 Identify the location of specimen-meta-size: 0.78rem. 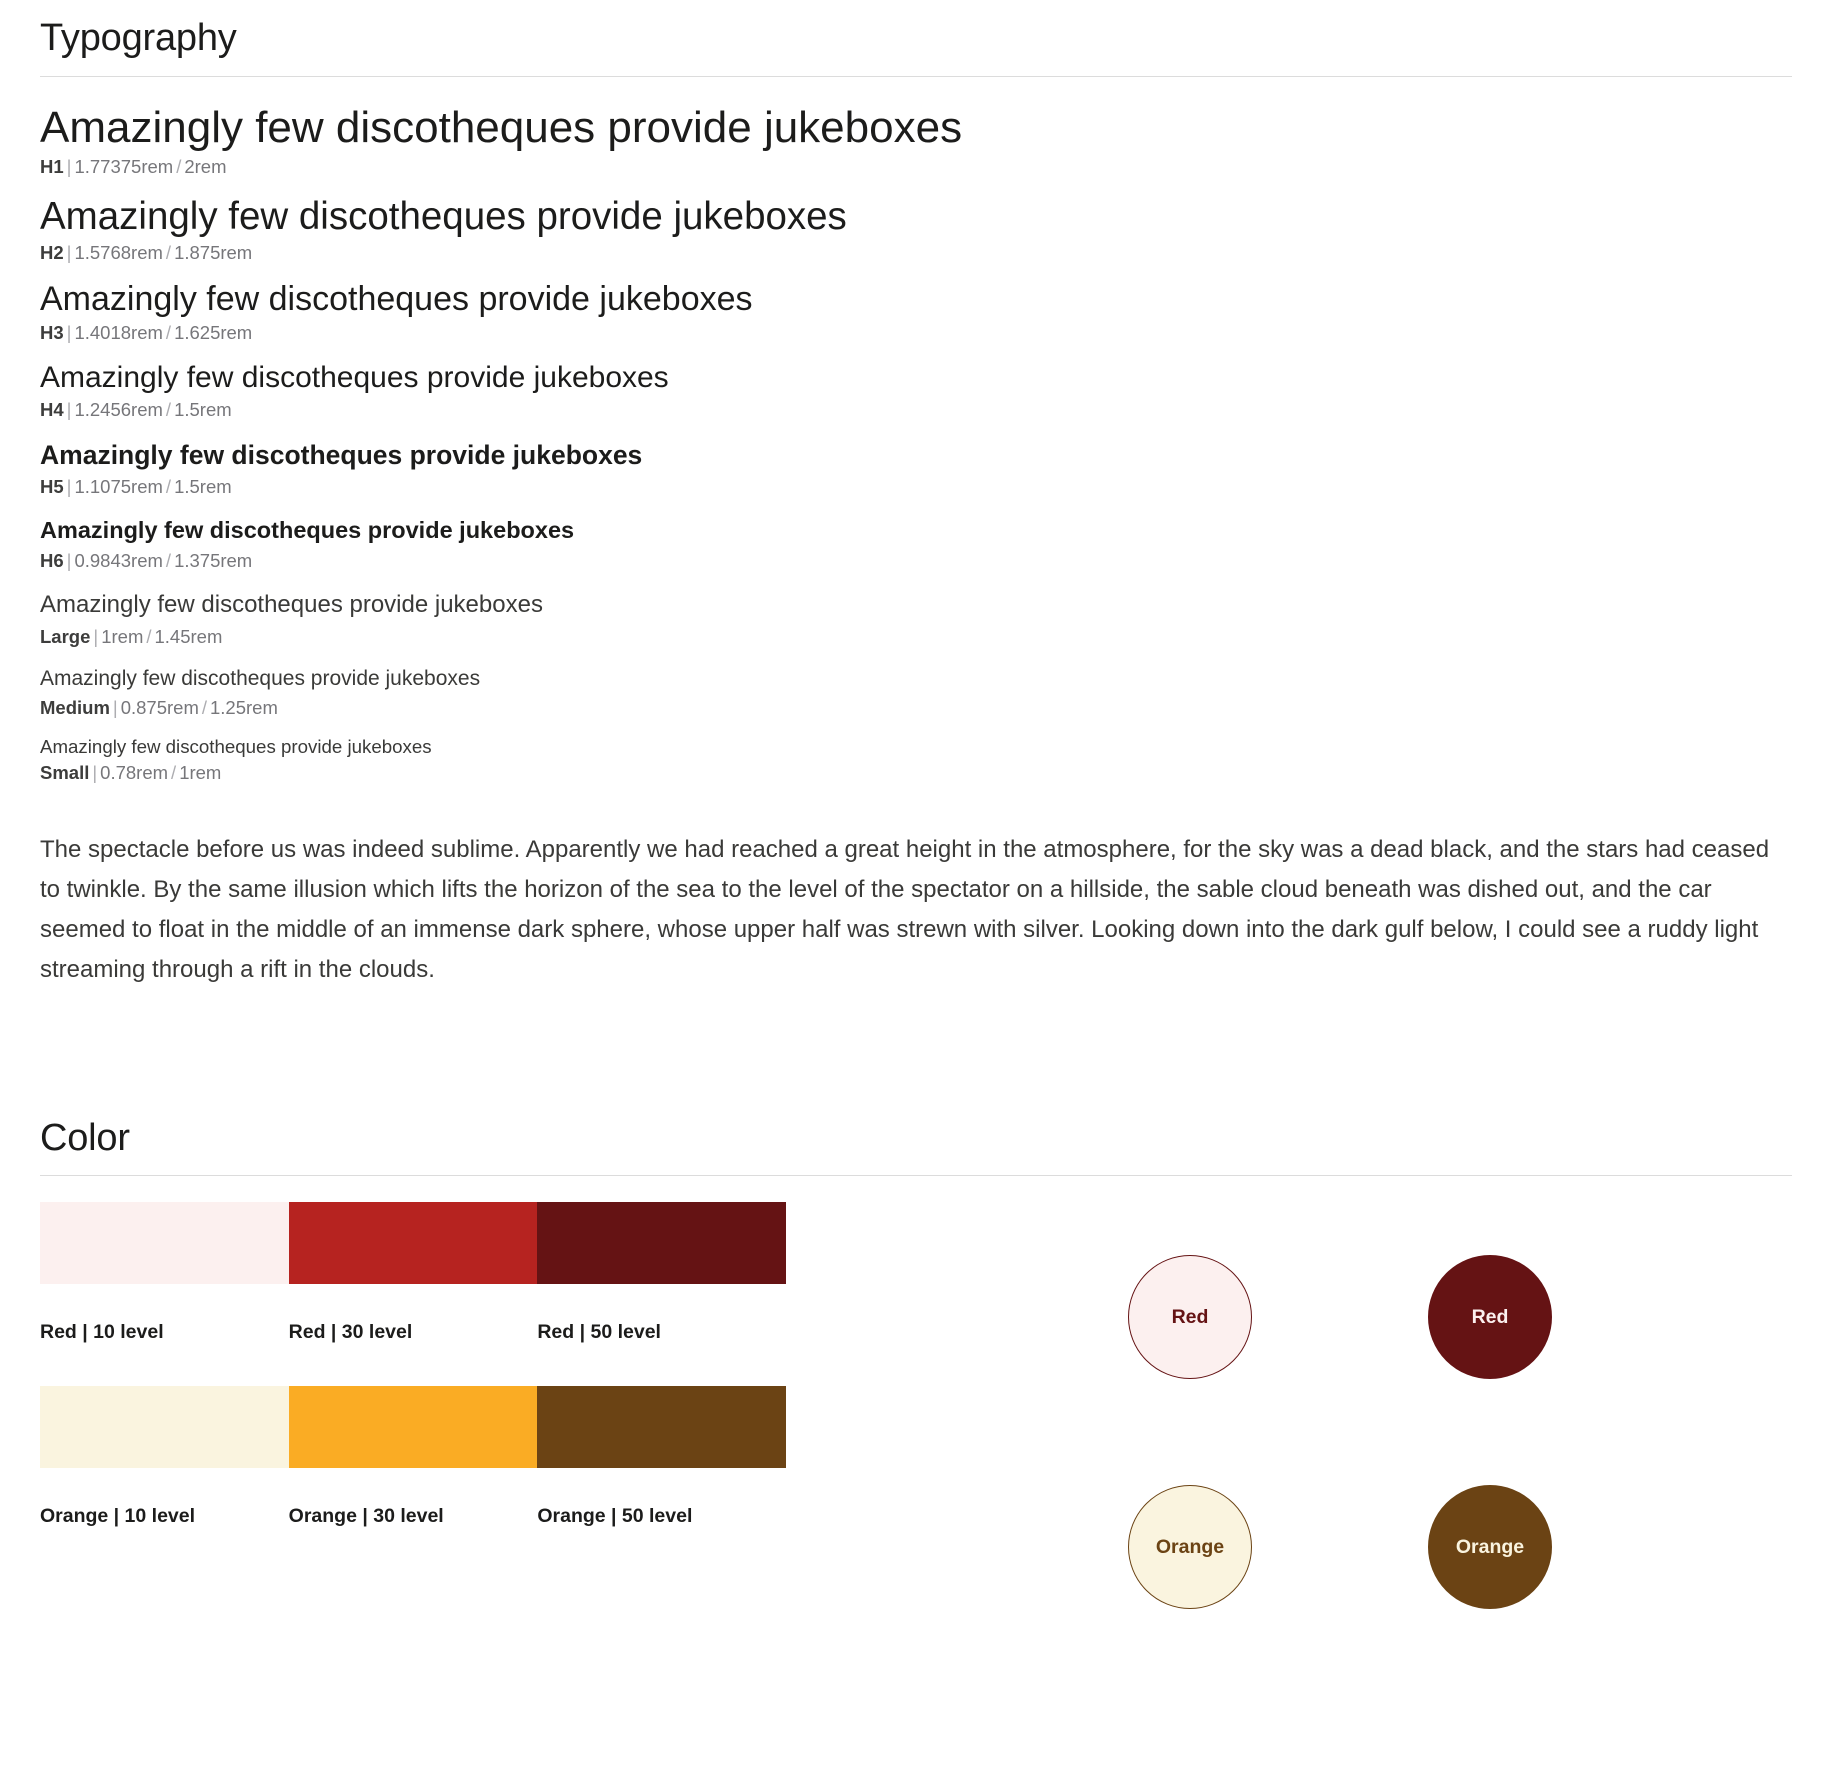
(134, 772).